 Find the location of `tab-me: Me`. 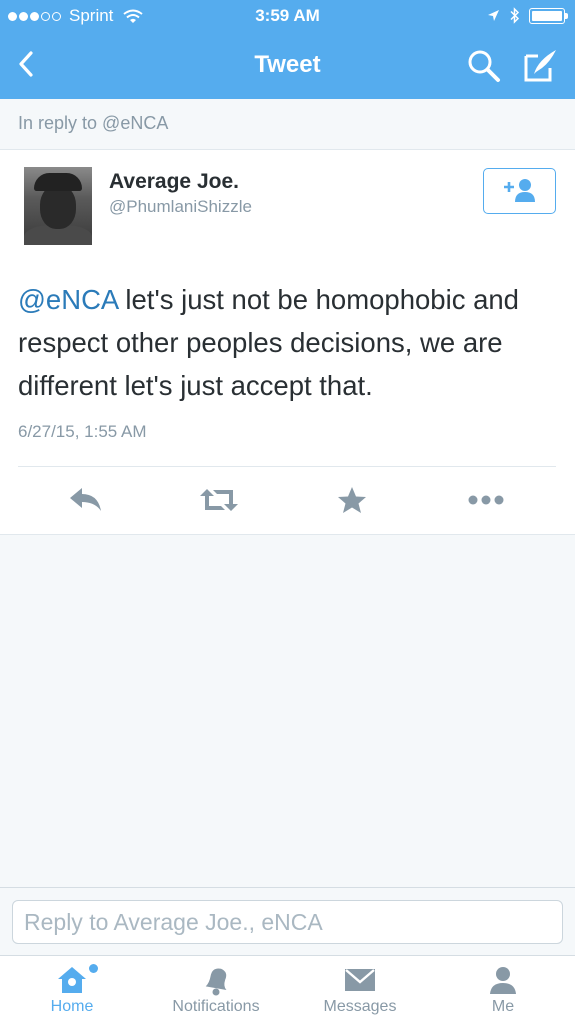

tab-me: Me is located at coordinates (503, 990).